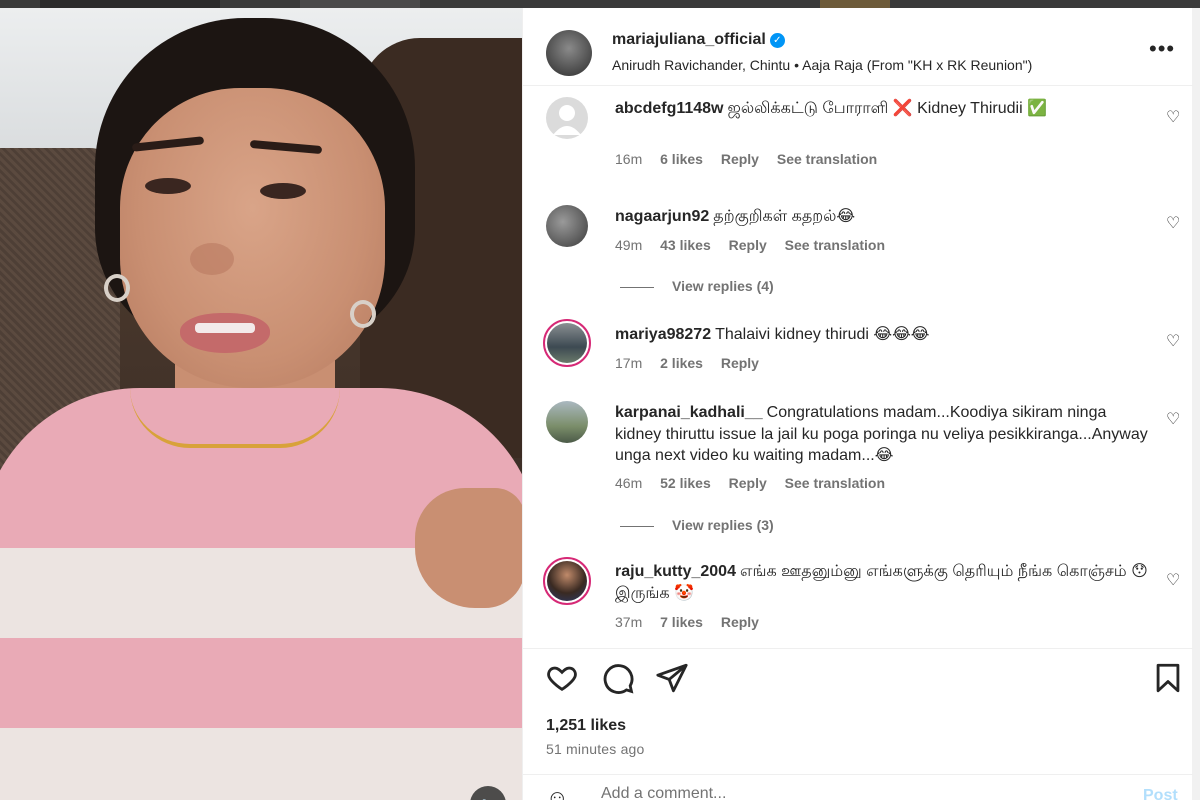 The image size is (1200, 800). Describe the element at coordinates (628, 363) in the screenshot. I see `comment-time: 17m` at that location.